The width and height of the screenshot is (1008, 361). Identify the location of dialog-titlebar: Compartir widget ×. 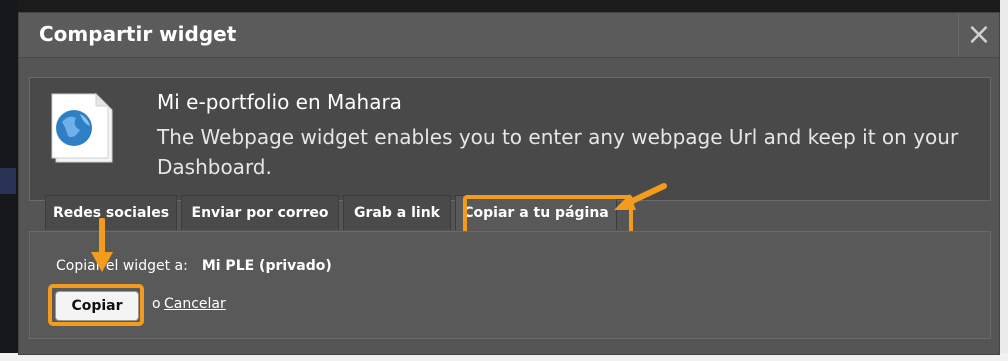
(509, 35).